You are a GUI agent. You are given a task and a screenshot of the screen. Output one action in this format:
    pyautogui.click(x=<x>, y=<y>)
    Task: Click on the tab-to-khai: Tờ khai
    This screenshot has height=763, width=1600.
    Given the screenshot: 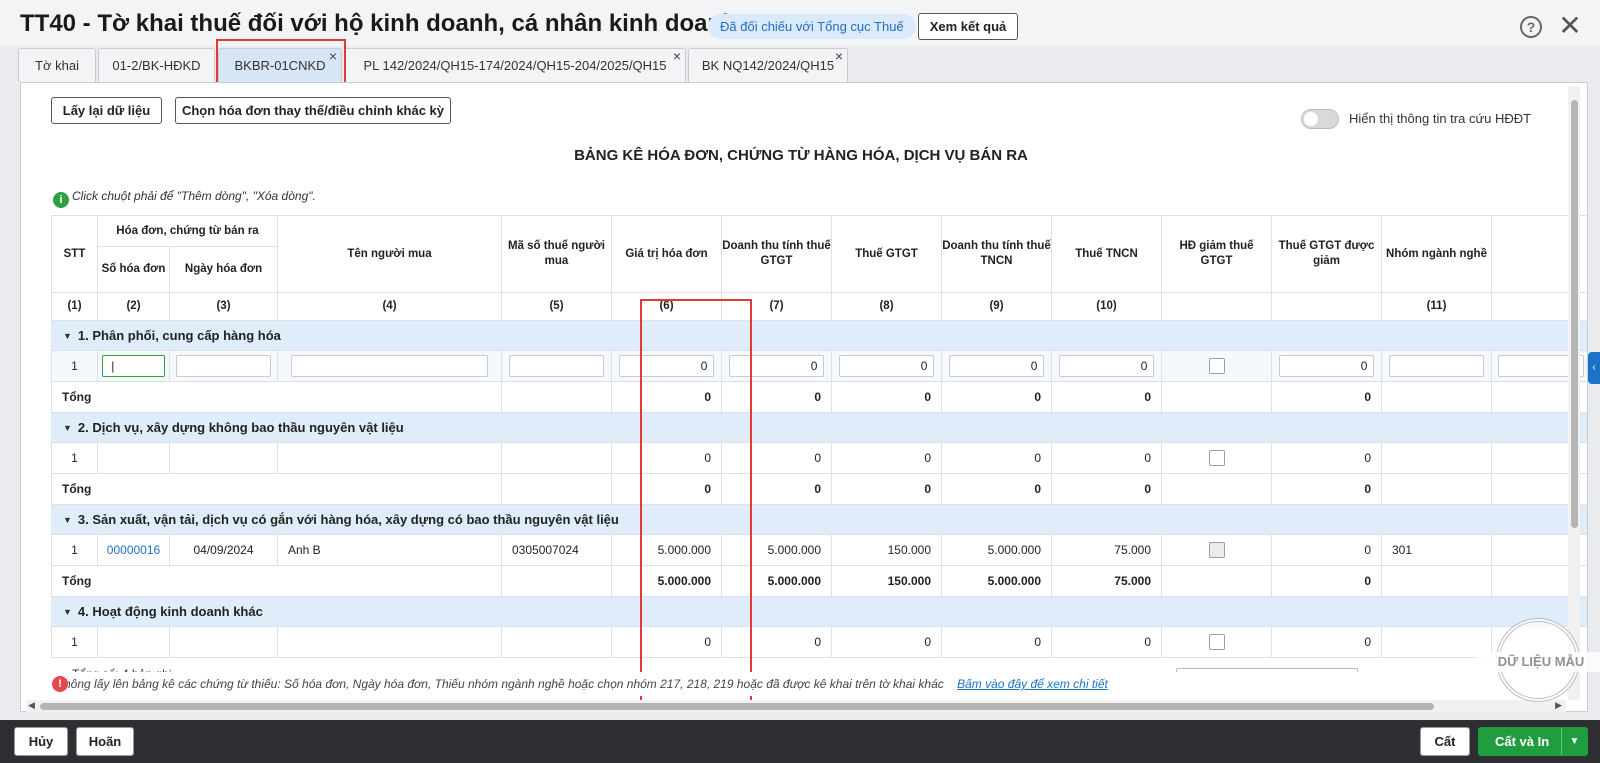 What is the action you would take?
    pyautogui.click(x=57, y=65)
    